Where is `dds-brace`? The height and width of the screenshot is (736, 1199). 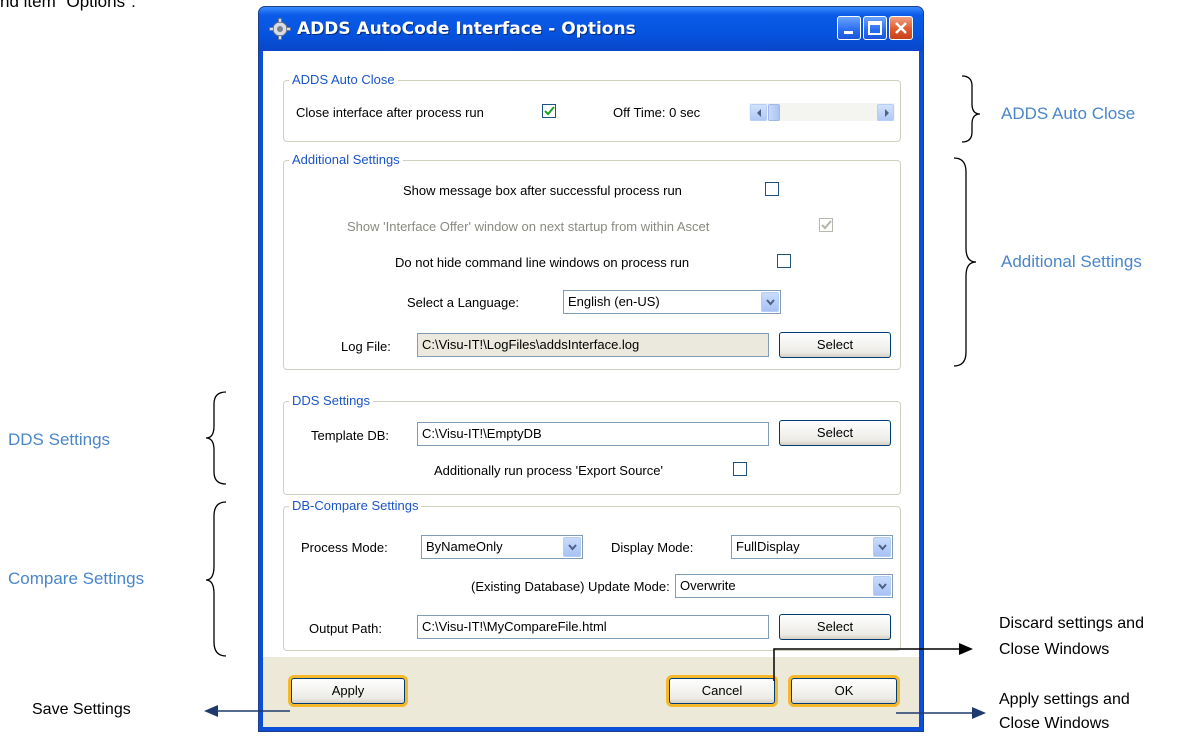
dds-brace is located at coordinates (216, 438).